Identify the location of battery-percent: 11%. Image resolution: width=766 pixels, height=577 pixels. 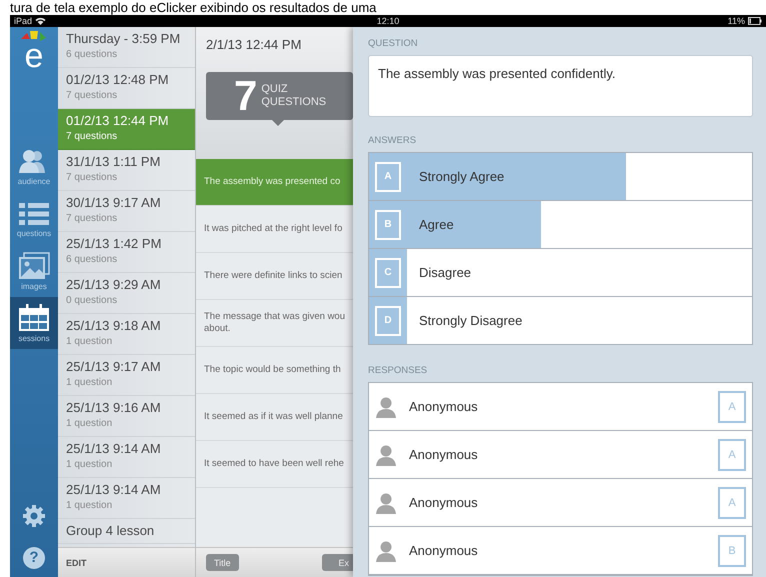
(736, 21).